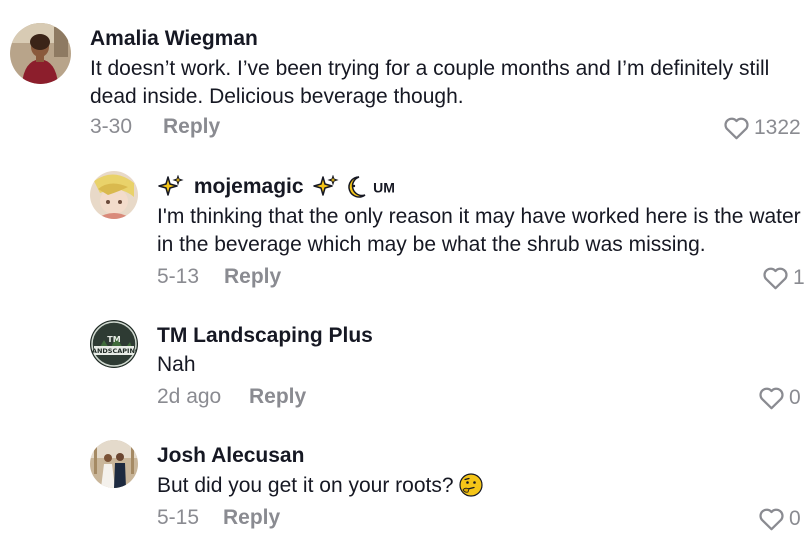 Image resolution: width=806 pixels, height=556 pixels. What do you see at coordinates (305, 485) in the screenshot?
I see `comment-text-label: But did you get it on your roots?` at bounding box center [305, 485].